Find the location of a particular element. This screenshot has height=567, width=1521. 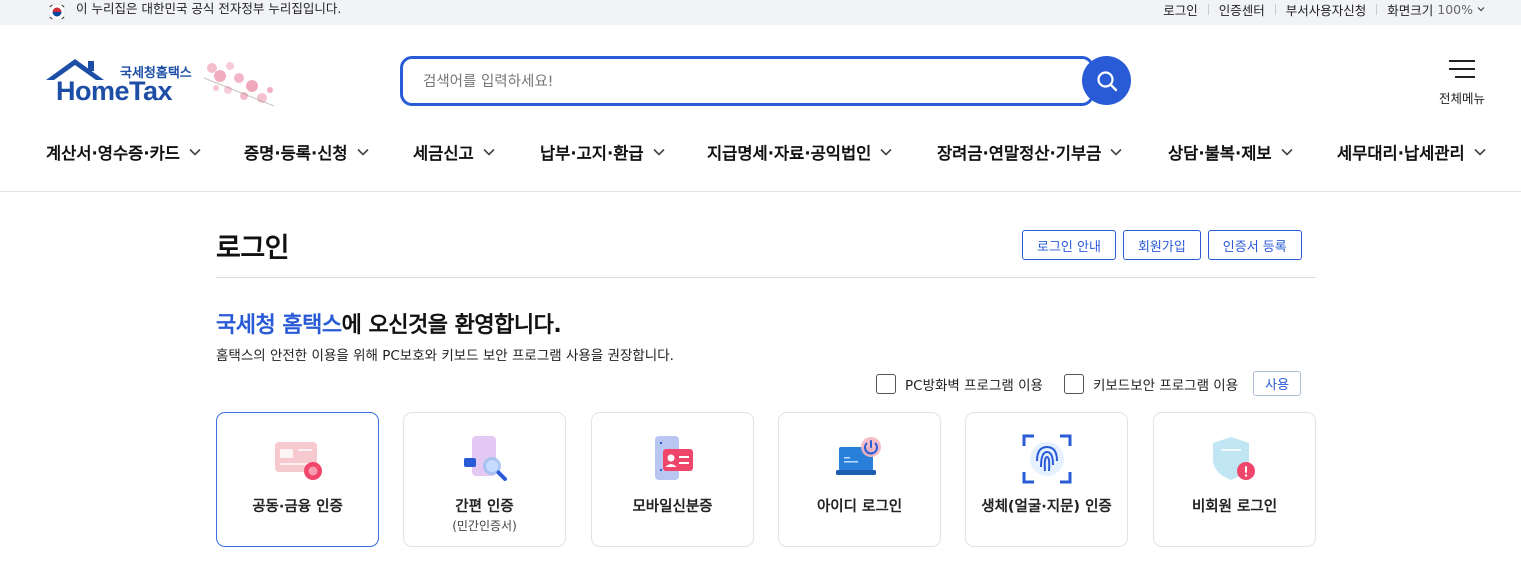

hometax-logo: 국세청홈택스 HomeTax is located at coordinates (164, 85).